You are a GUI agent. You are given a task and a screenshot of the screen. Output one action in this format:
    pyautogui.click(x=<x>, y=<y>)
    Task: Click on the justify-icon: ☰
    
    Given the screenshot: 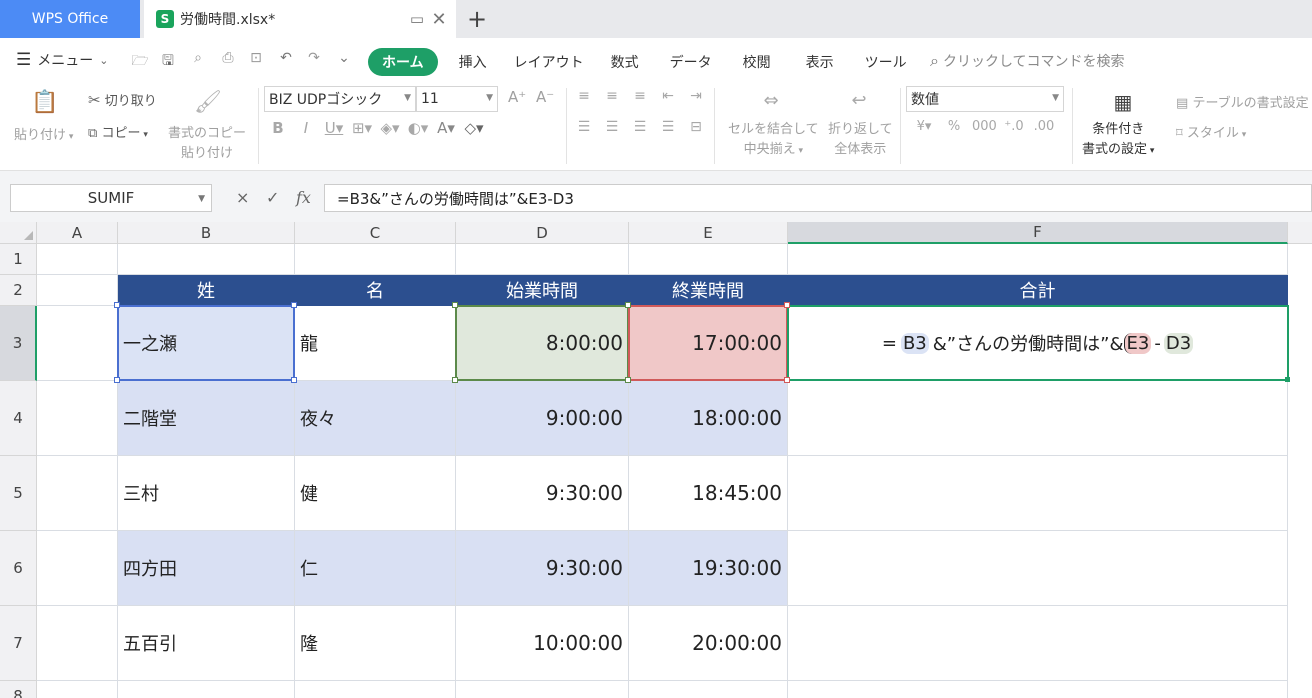 What is the action you would take?
    pyautogui.click(x=668, y=127)
    